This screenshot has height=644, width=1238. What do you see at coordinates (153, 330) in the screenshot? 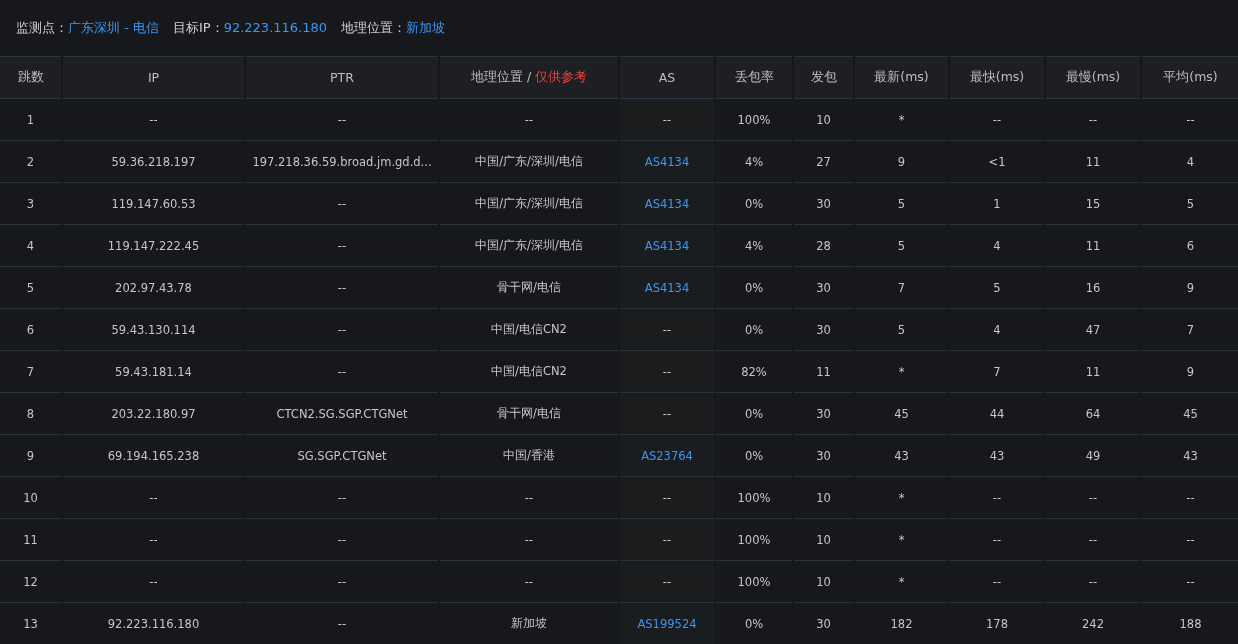
I see `ip-cell: 59.43.130.114` at bounding box center [153, 330].